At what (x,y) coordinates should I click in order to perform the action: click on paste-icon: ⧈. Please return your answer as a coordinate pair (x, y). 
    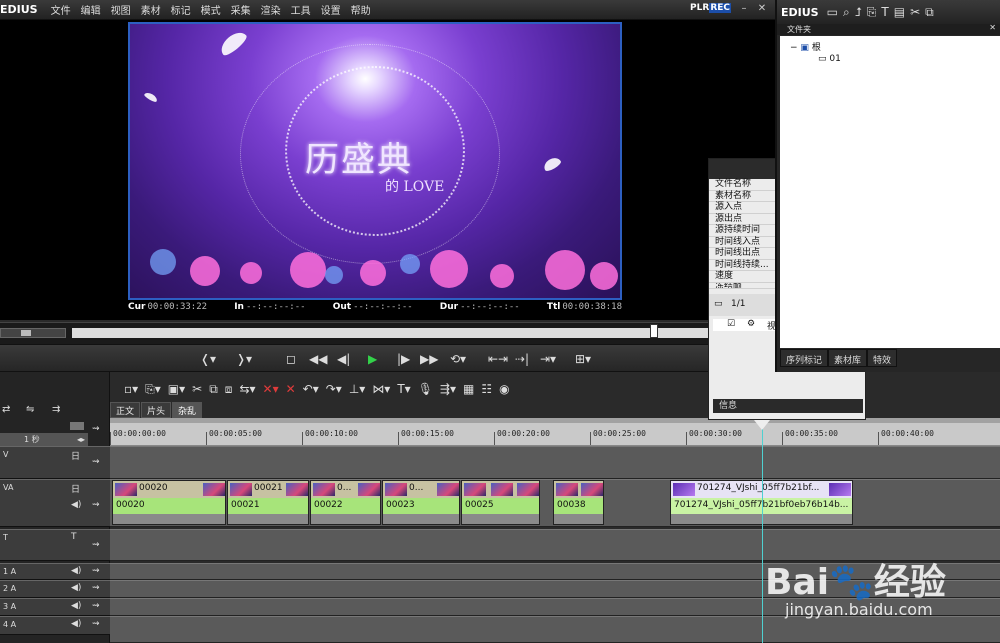
    Looking at the image, I should click on (229, 389).